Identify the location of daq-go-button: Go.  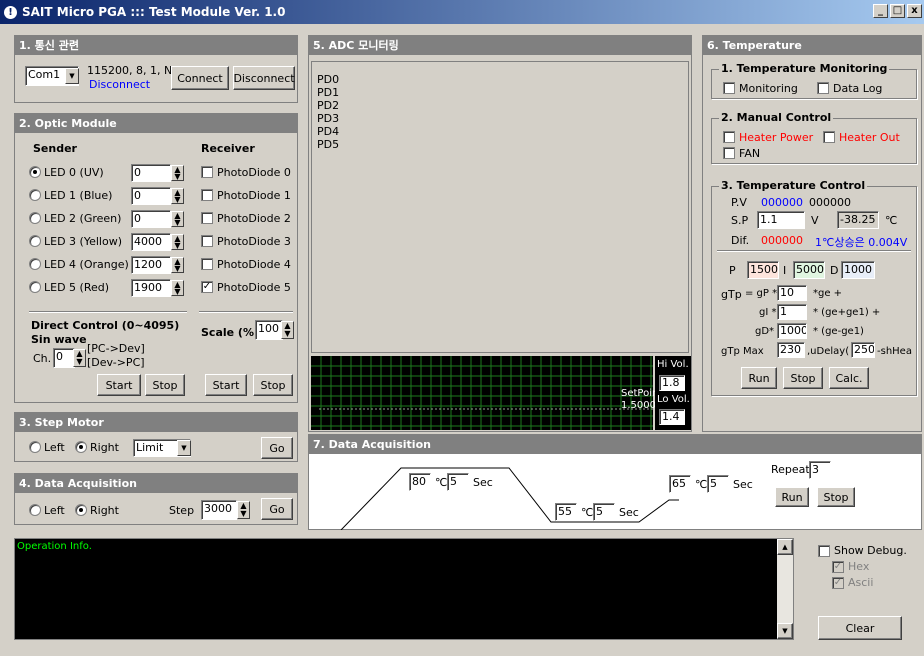
(277, 509).